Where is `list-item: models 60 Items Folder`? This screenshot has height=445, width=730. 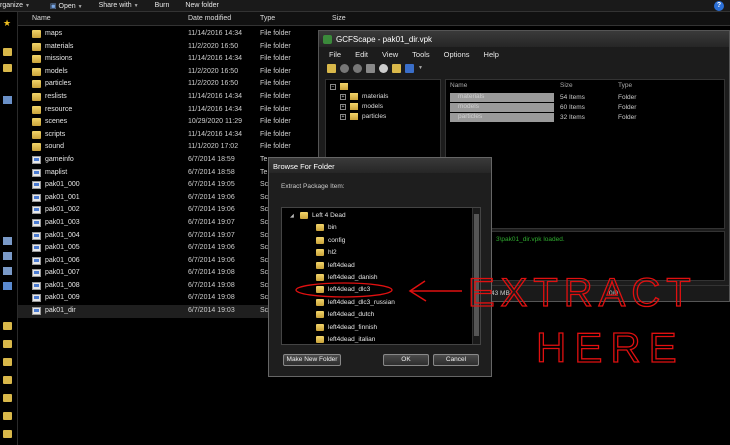 list-item: models 60 Items Folder is located at coordinates (586, 107).